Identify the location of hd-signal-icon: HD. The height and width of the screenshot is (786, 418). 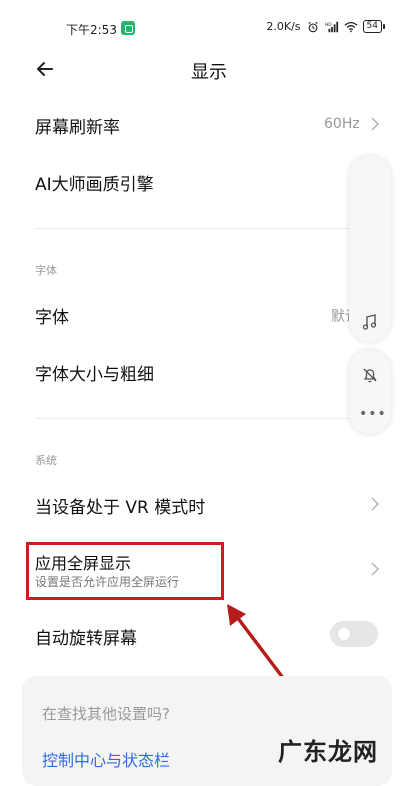
(331, 26).